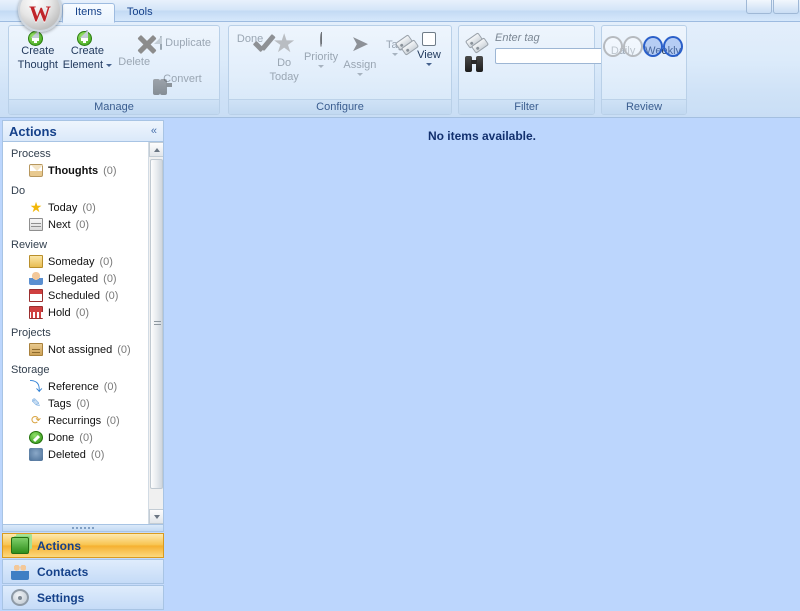 The width and height of the screenshot is (800, 611). Describe the element at coordinates (36, 403) in the screenshot. I see `tags-pencil-icon: ✎` at that location.